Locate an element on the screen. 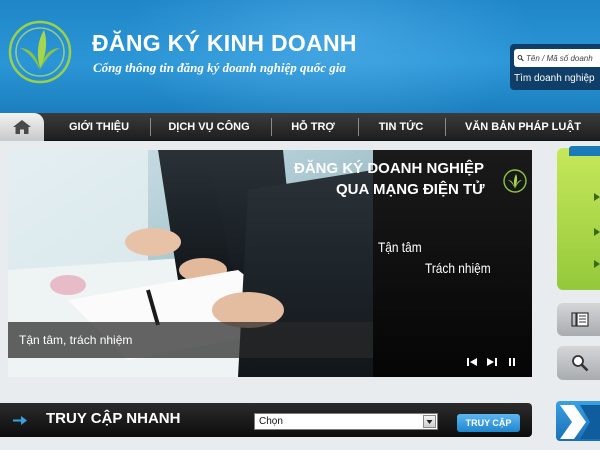  quick-access-bar: TRUY CẬP NHANH Chọn TRUY CẬP is located at coordinates (266, 420).